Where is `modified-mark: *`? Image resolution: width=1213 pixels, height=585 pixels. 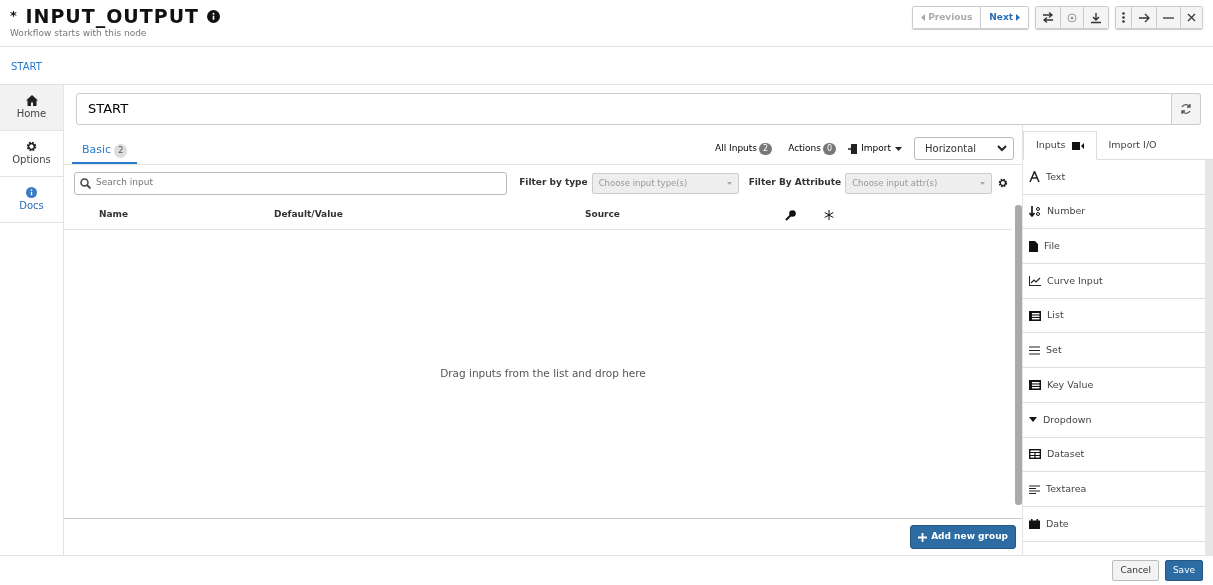
modified-mark: * is located at coordinates (14, 15).